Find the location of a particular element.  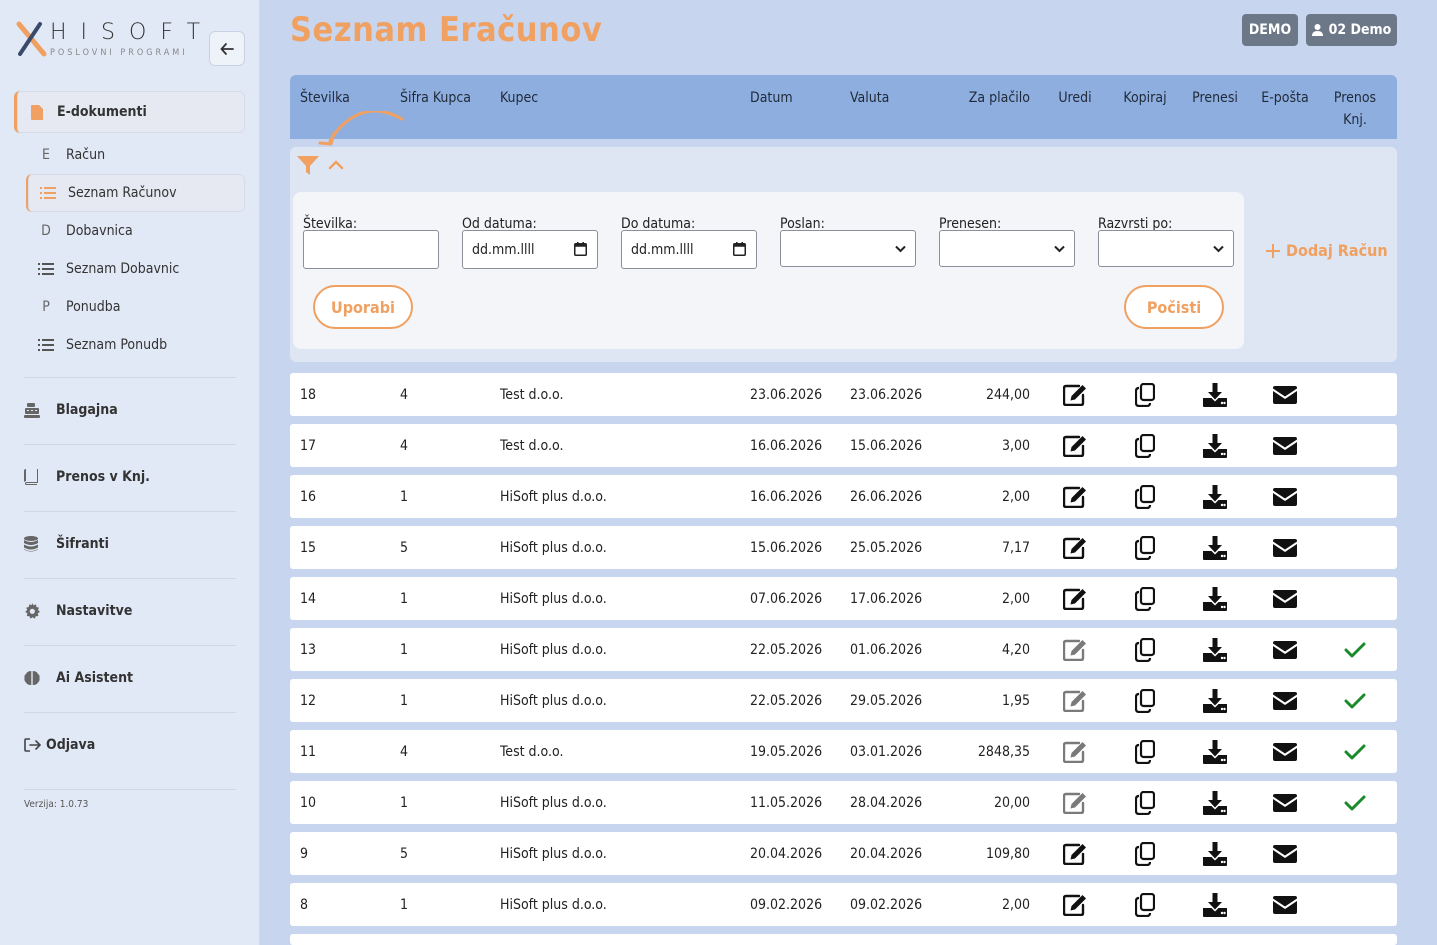

cell-stevilka: 18 is located at coordinates (308, 394).